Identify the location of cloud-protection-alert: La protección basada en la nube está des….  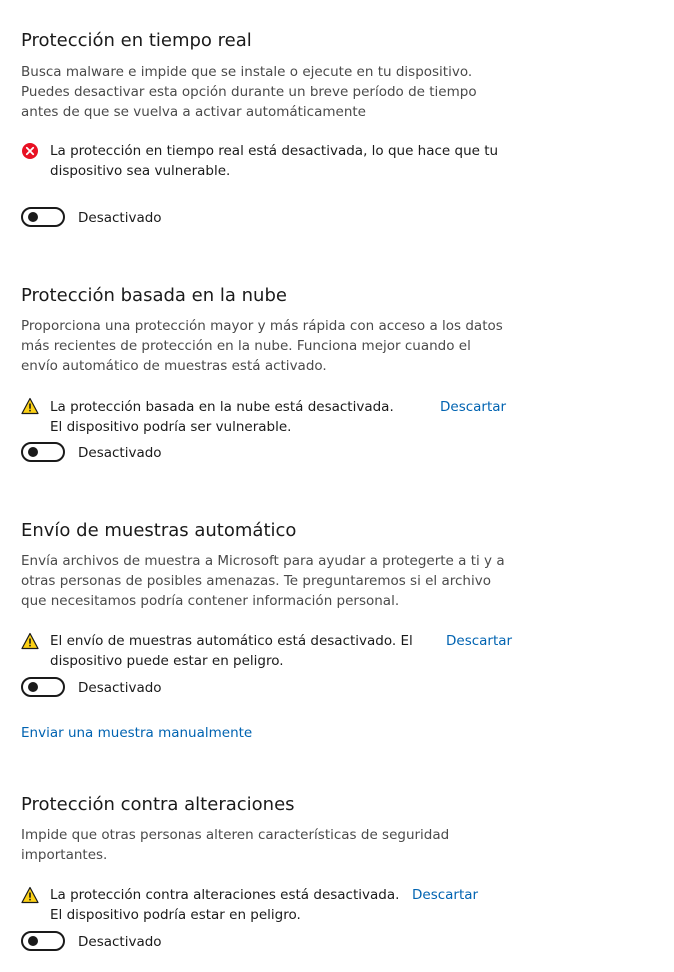
(321, 417).